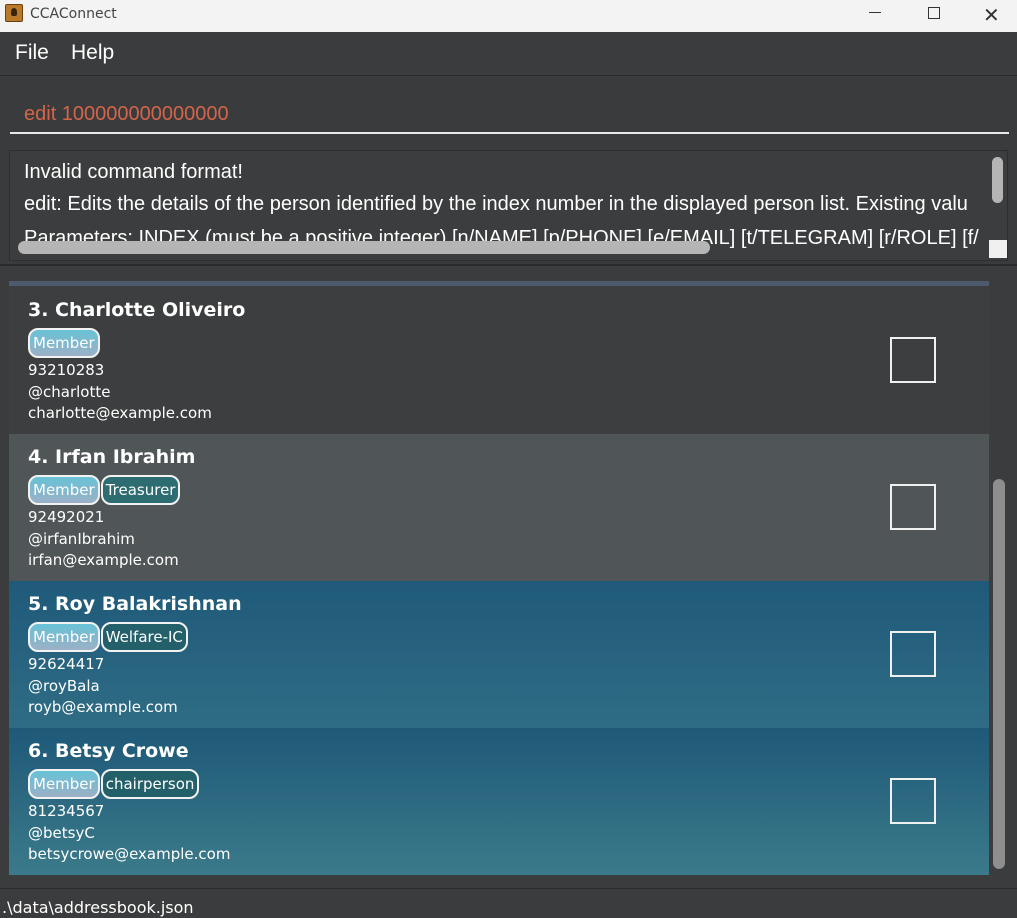 This screenshot has height=918, width=1017. What do you see at coordinates (144, 637) in the screenshot?
I see `tag-role: Welfare-IC` at bounding box center [144, 637].